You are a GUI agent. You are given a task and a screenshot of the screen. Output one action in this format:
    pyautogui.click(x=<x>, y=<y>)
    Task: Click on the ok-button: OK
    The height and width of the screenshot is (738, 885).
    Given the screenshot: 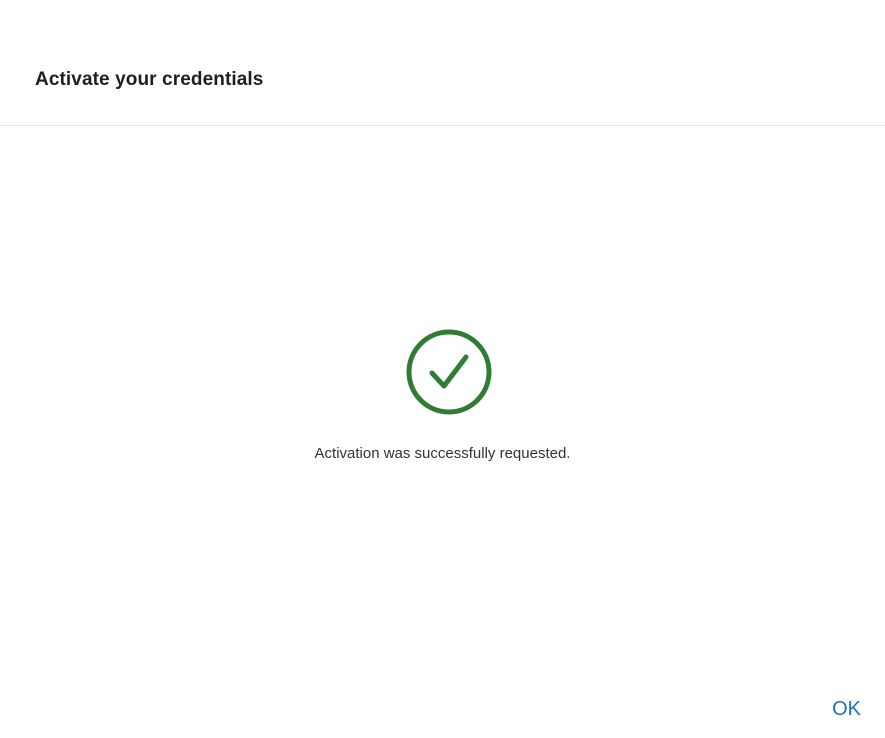 What is the action you would take?
    pyautogui.click(x=846, y=709)
    